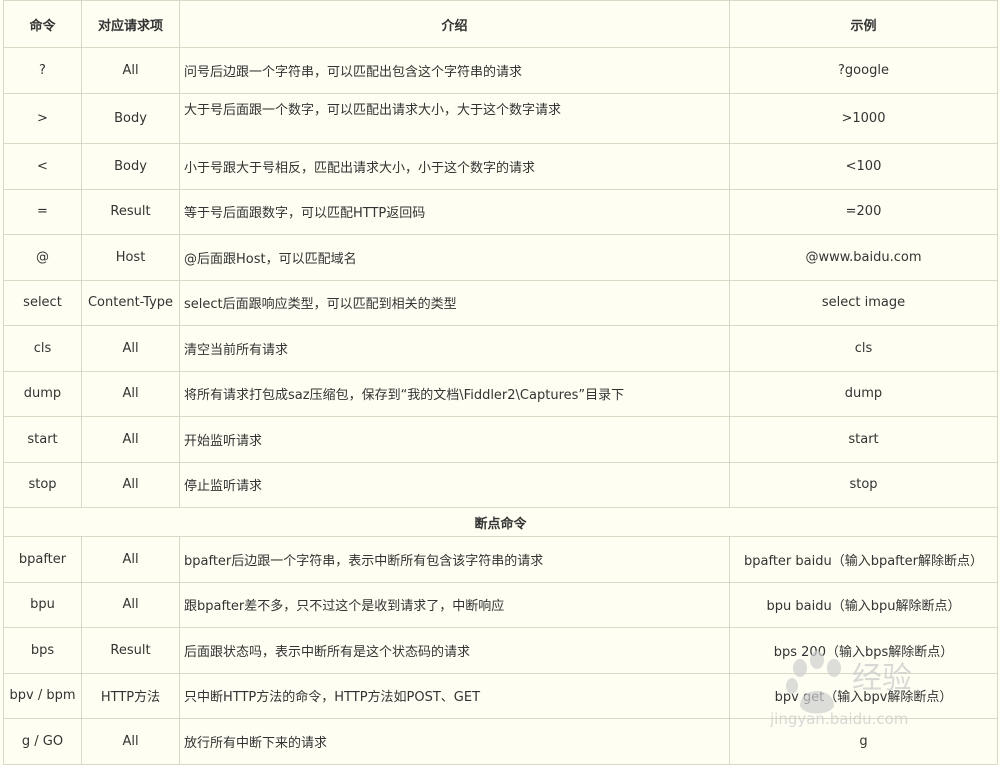 The image size is (1000, 765). Describe the element at coordinates (863, 302) in the screenshot. I see `example-cell: select image` at that location.